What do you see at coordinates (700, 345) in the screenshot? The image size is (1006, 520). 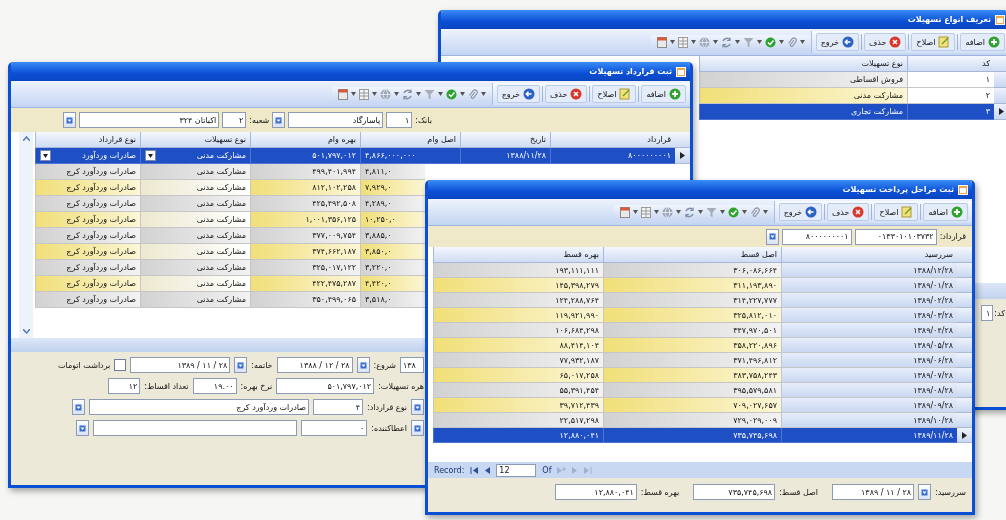 I see `table-row: ۱۳۸۹/۰۵/۲۸ ۳۵۸,۲۲۰,۸۹۶ ۸۸,۴۱۴,۱۰۴` at bounding box center [700, 345].